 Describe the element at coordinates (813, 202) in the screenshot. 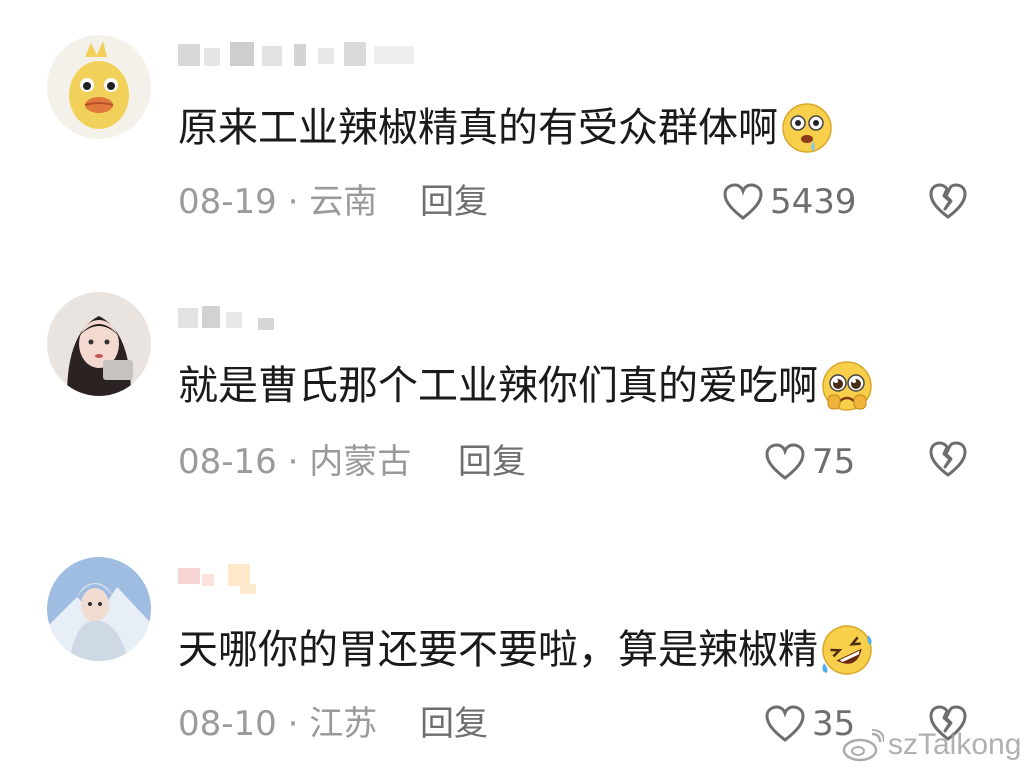

I see `like-count: 5439` at that location.